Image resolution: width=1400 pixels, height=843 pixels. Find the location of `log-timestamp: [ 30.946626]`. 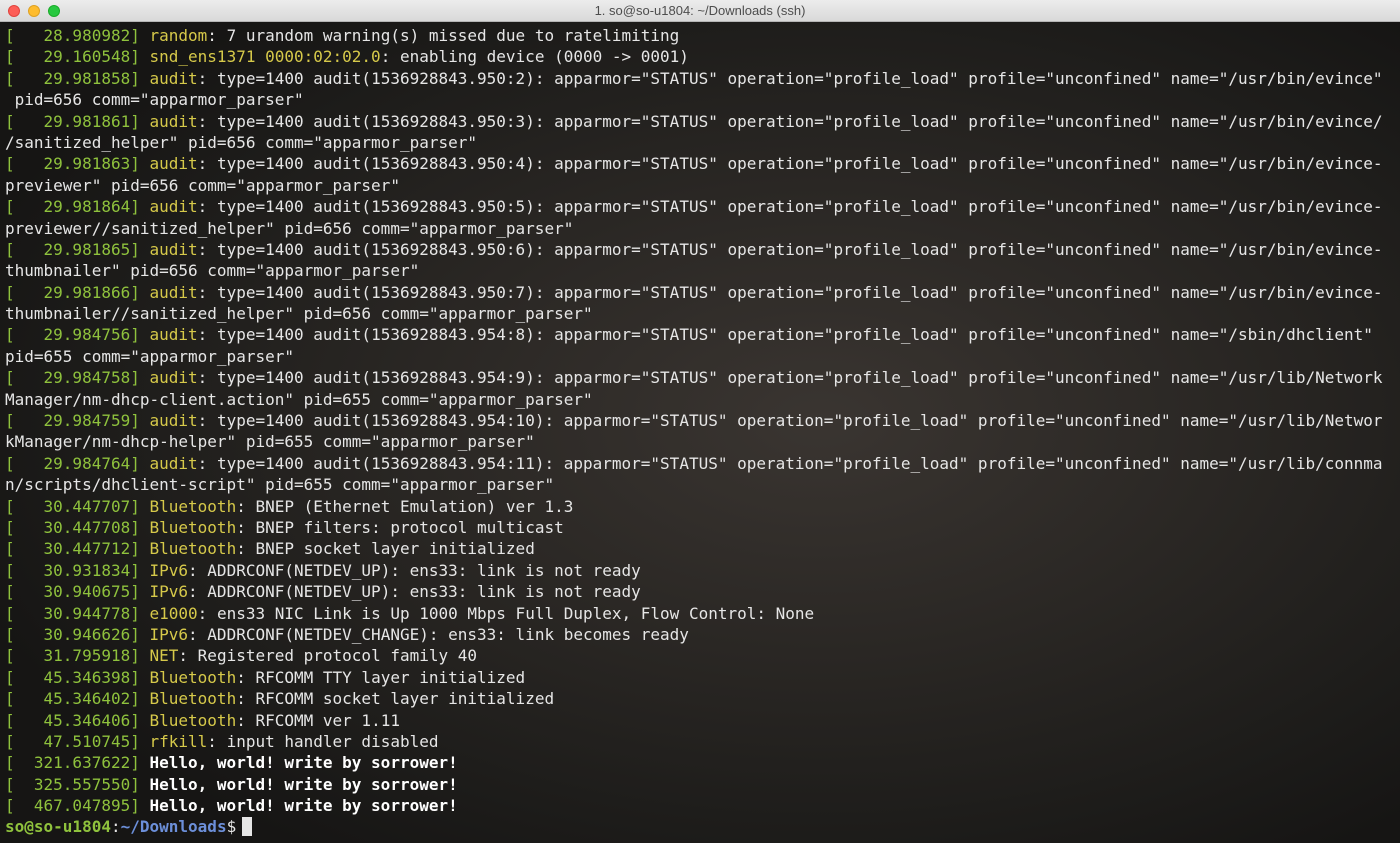

log-timestamp: [ 30.946626] is located at coordinates (72, 634).